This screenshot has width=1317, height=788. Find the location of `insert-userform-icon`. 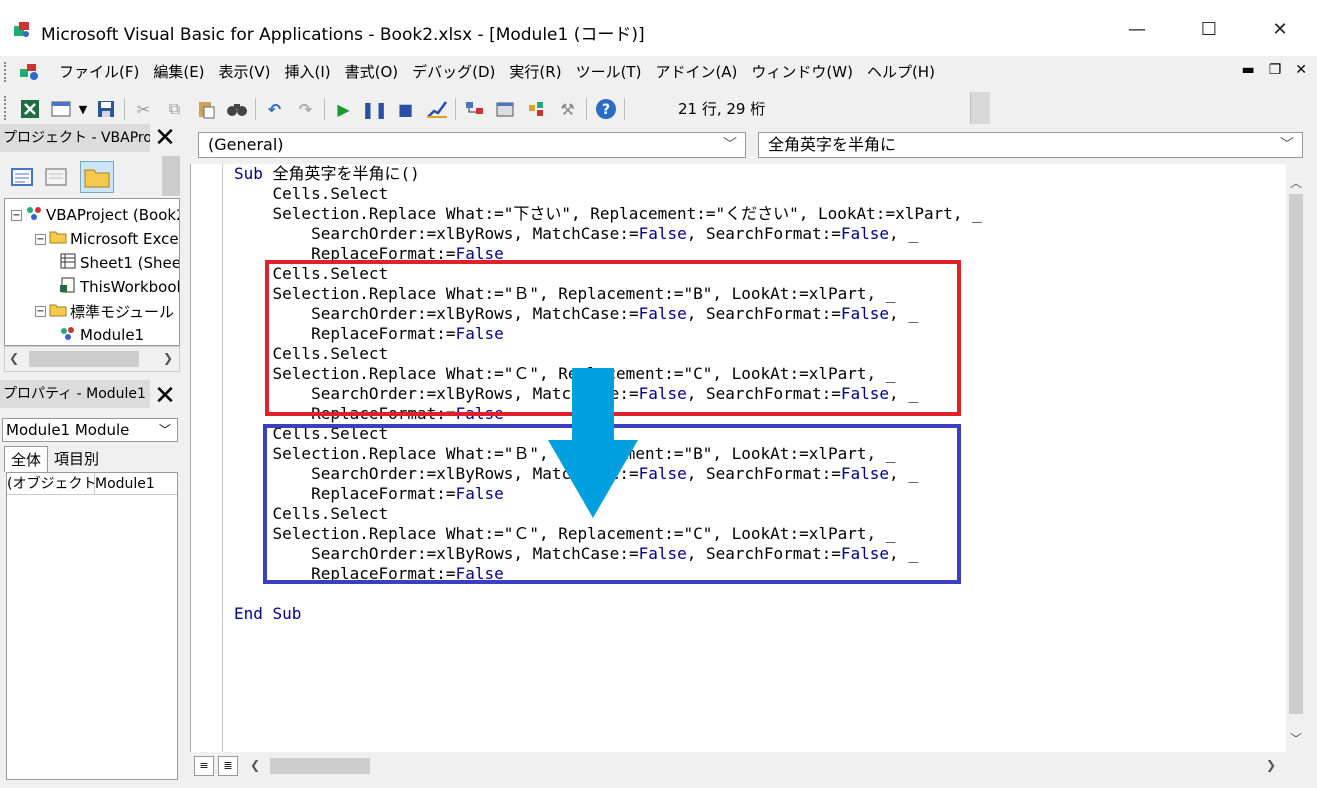

insert-userform-icon is located at coordinates (60, 109).